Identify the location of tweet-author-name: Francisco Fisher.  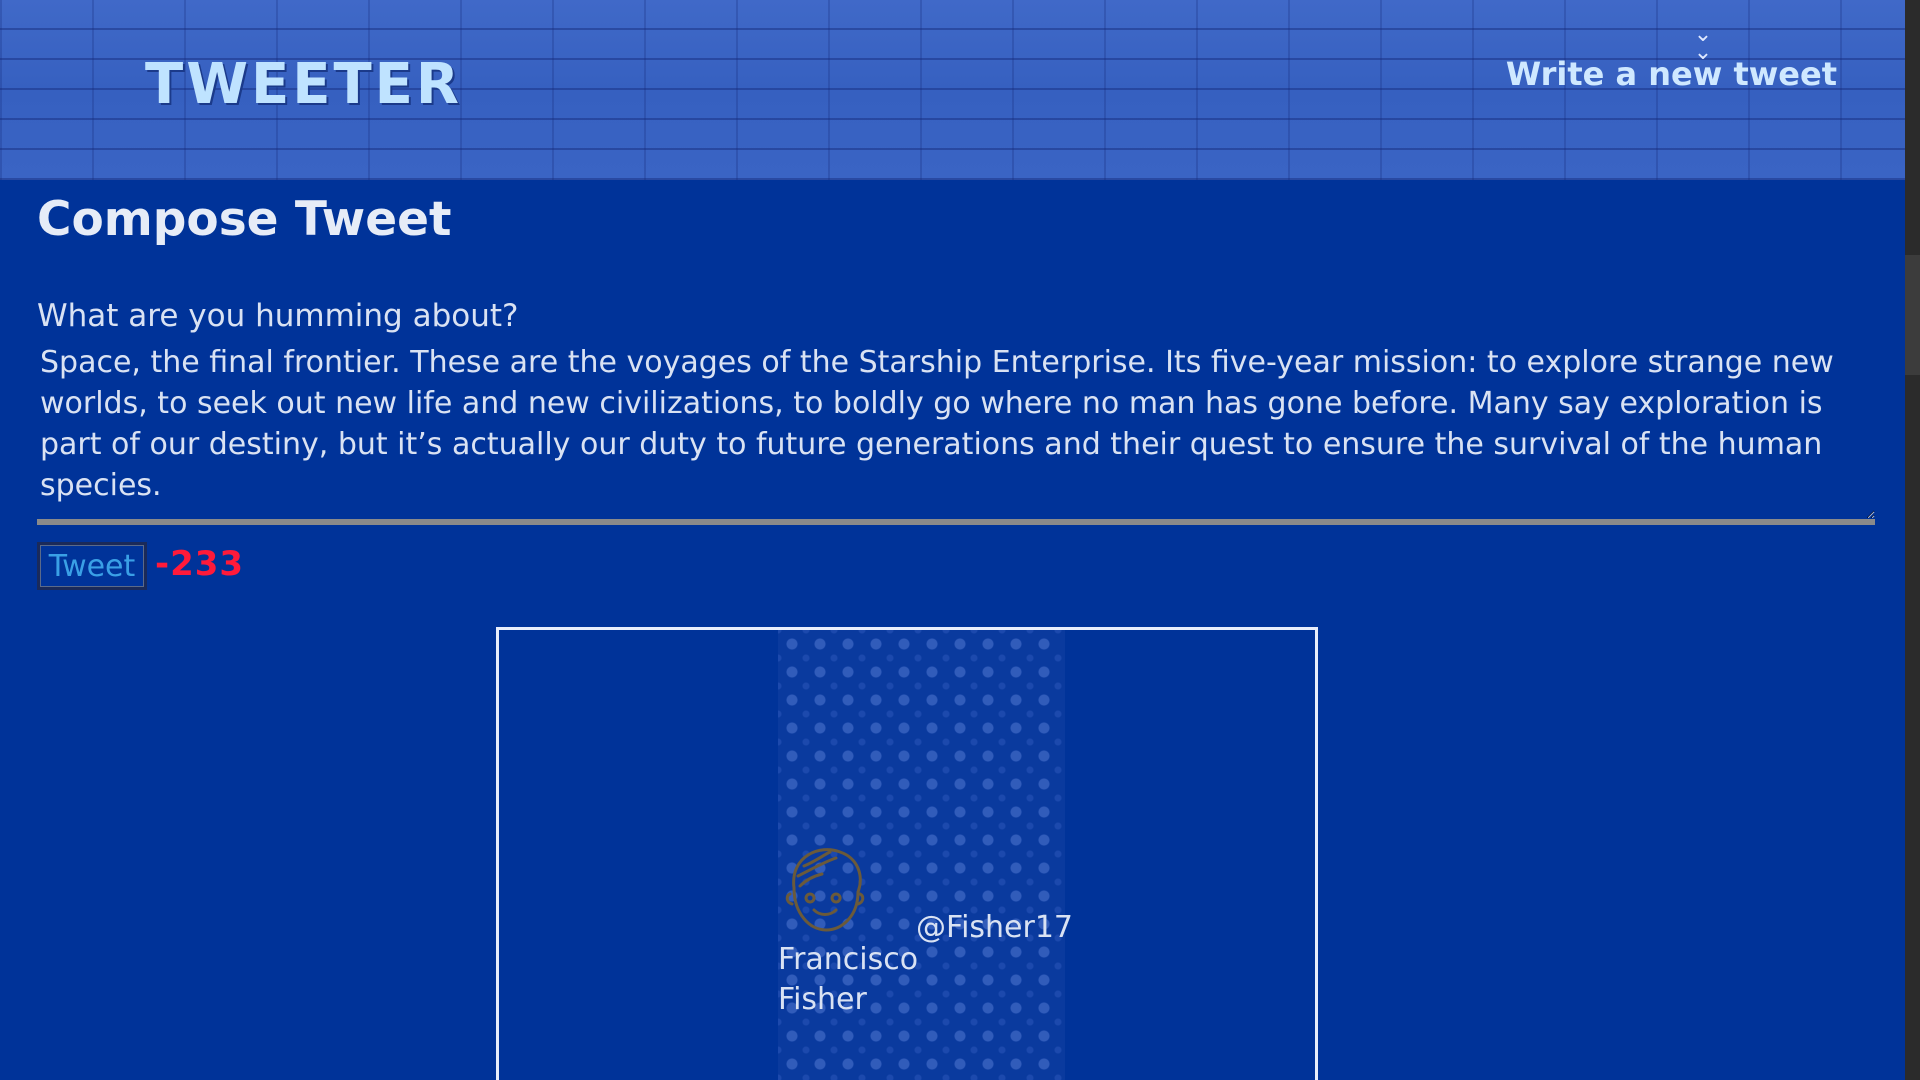
(848, 979).